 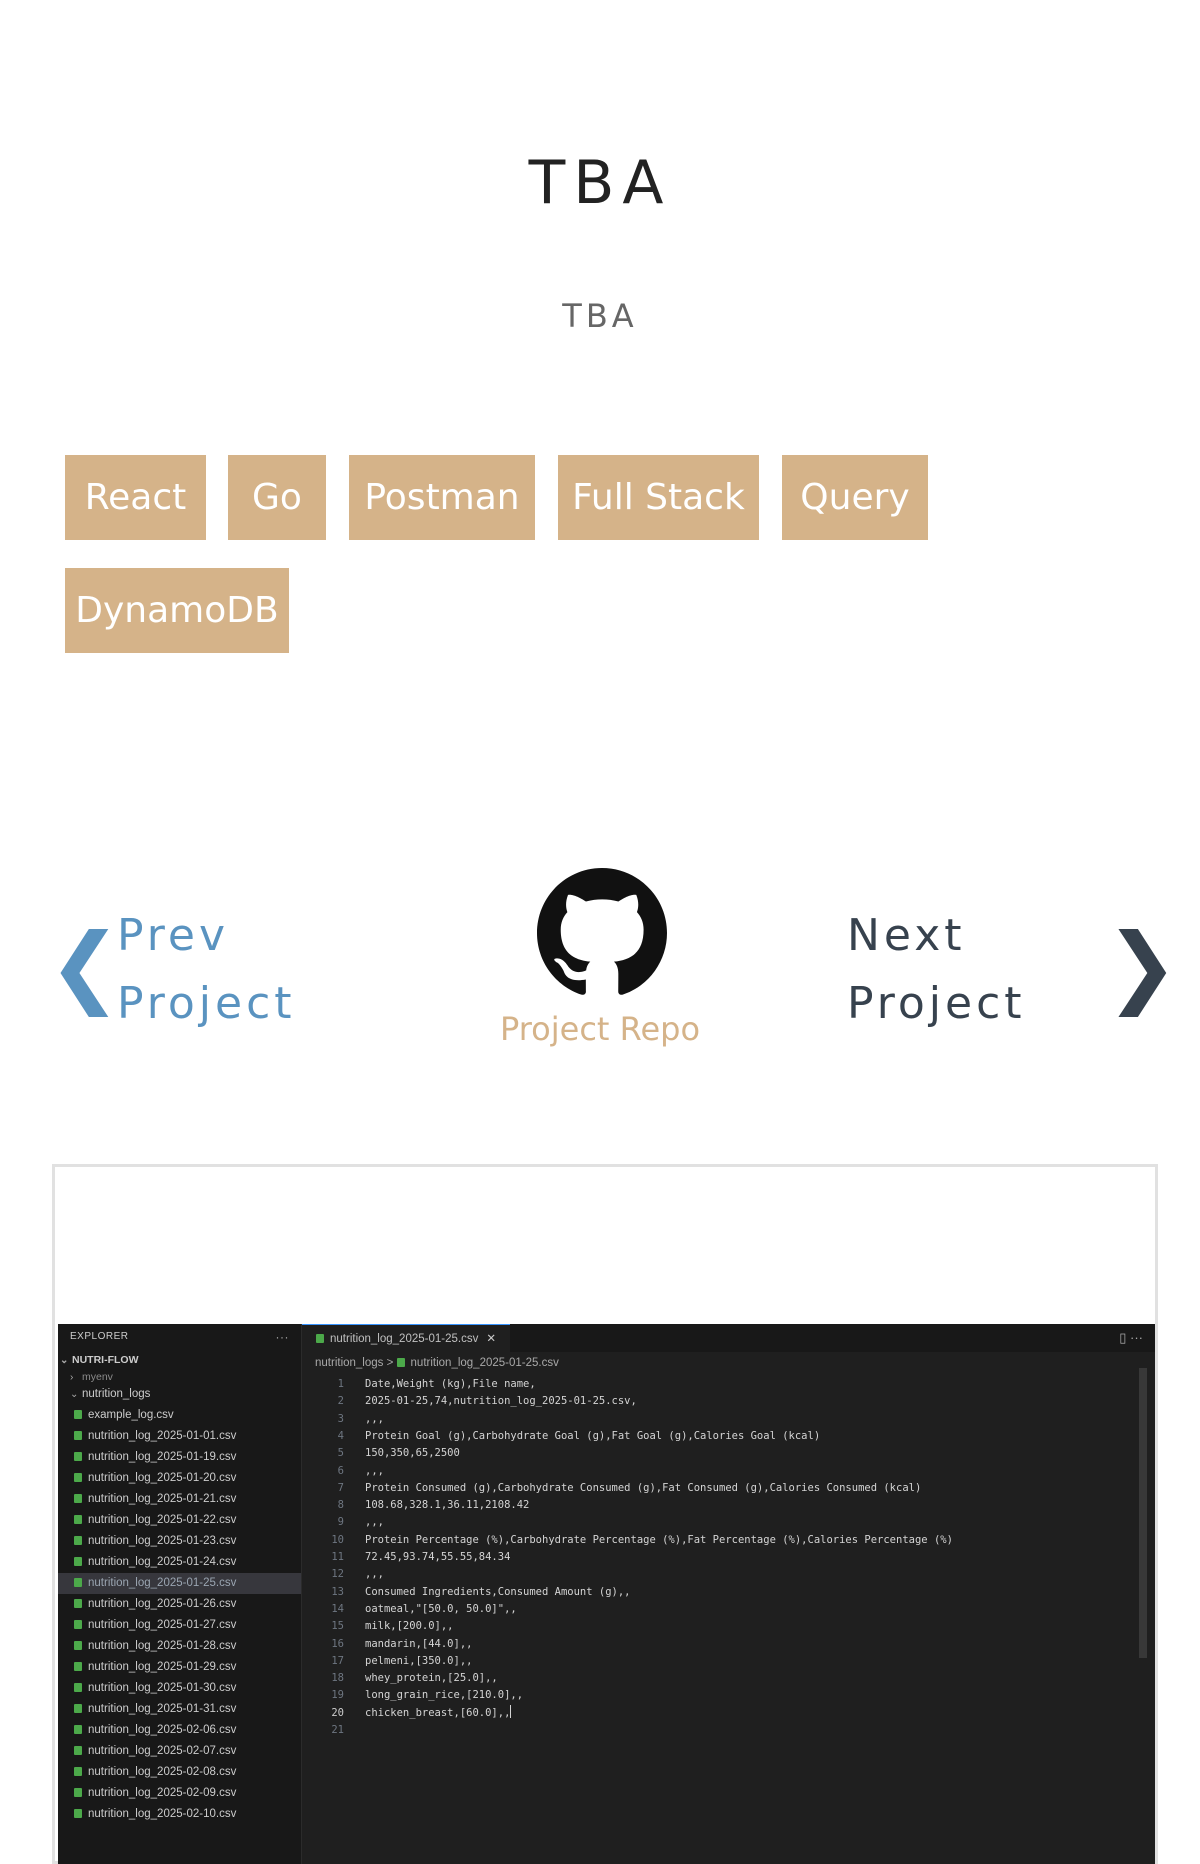 I want to click on file-name: nutrition_log_2025-01-31.csv, so click(x=162, y=1709).